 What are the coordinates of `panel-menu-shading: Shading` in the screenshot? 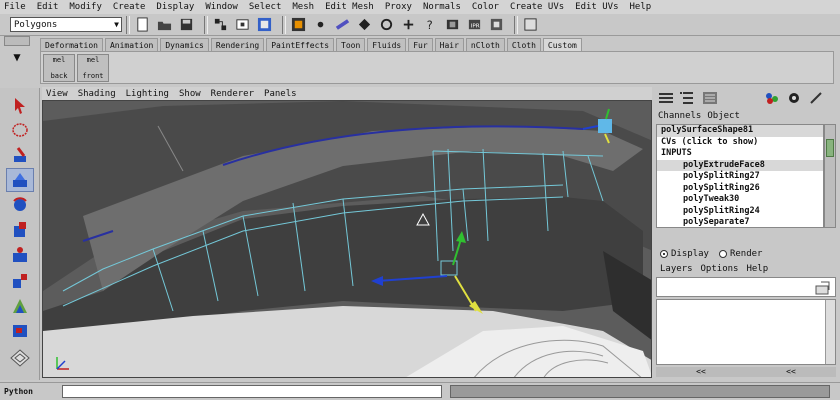 It's located at (97, 94).